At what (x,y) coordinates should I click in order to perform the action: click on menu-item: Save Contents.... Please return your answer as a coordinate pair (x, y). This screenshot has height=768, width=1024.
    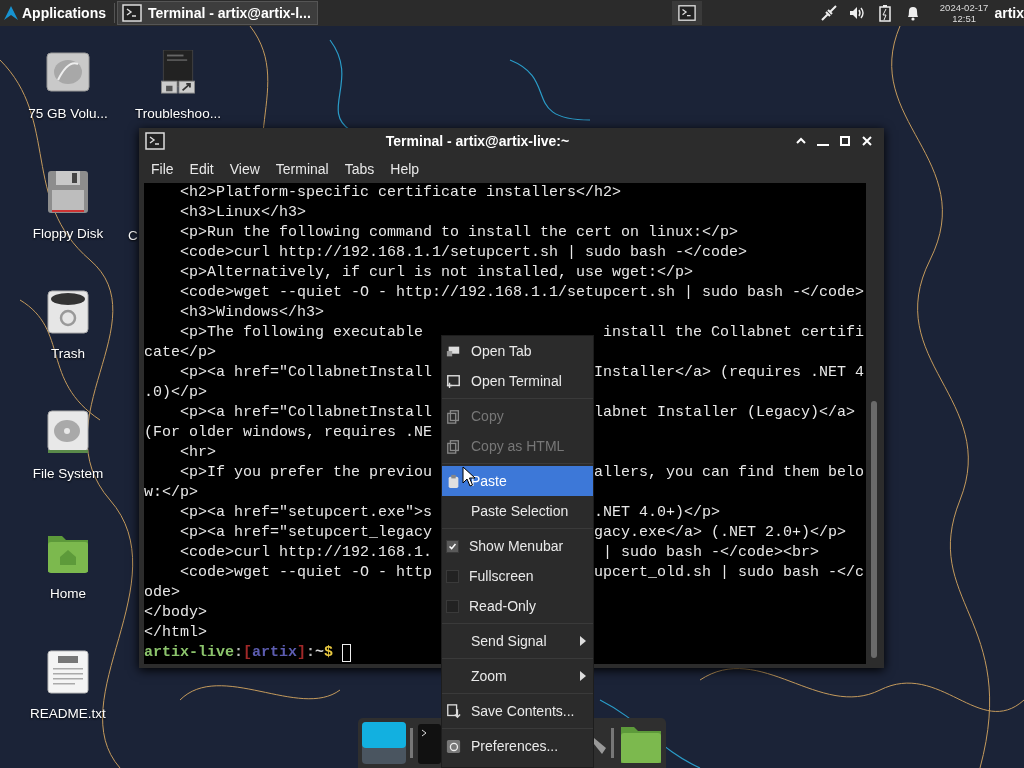
    Looking at the image, I should click on (517, 711).